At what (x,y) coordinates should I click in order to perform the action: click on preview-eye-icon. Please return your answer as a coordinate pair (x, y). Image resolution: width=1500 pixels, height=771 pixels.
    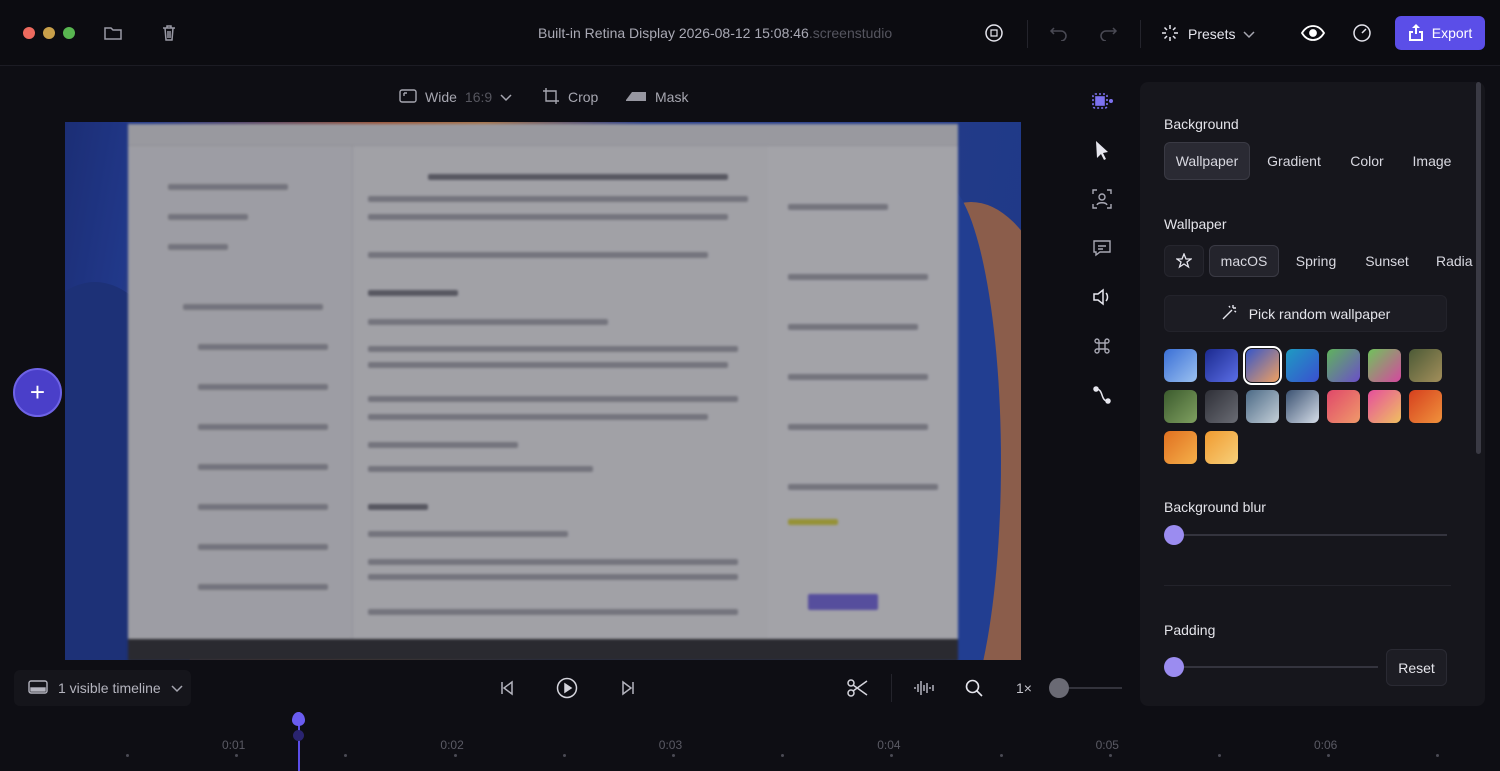
    Looking at the image, I should click on (1313, 33).